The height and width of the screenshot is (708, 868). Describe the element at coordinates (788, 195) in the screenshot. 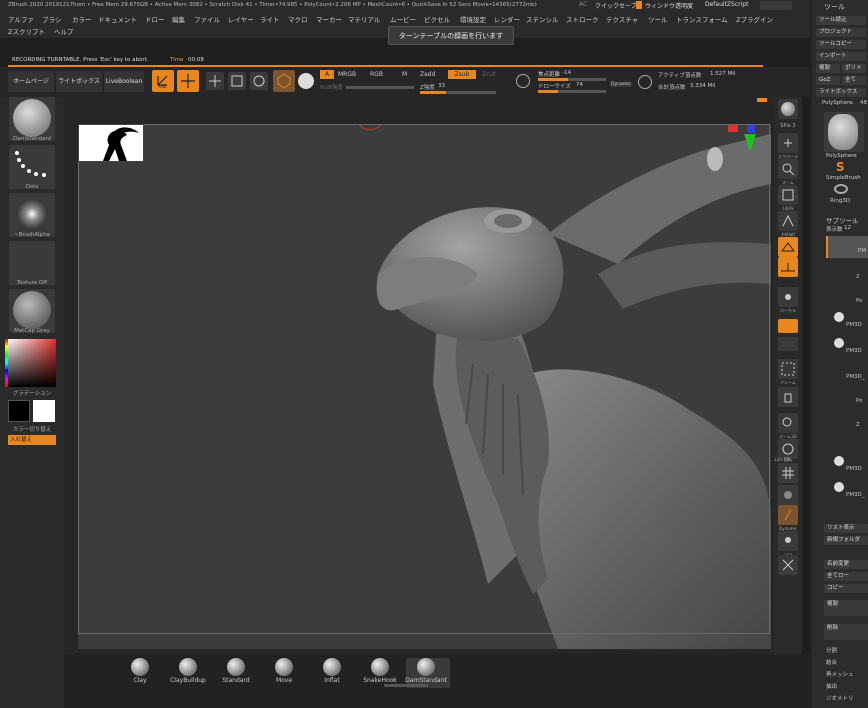

I see `actual-button` at that location.